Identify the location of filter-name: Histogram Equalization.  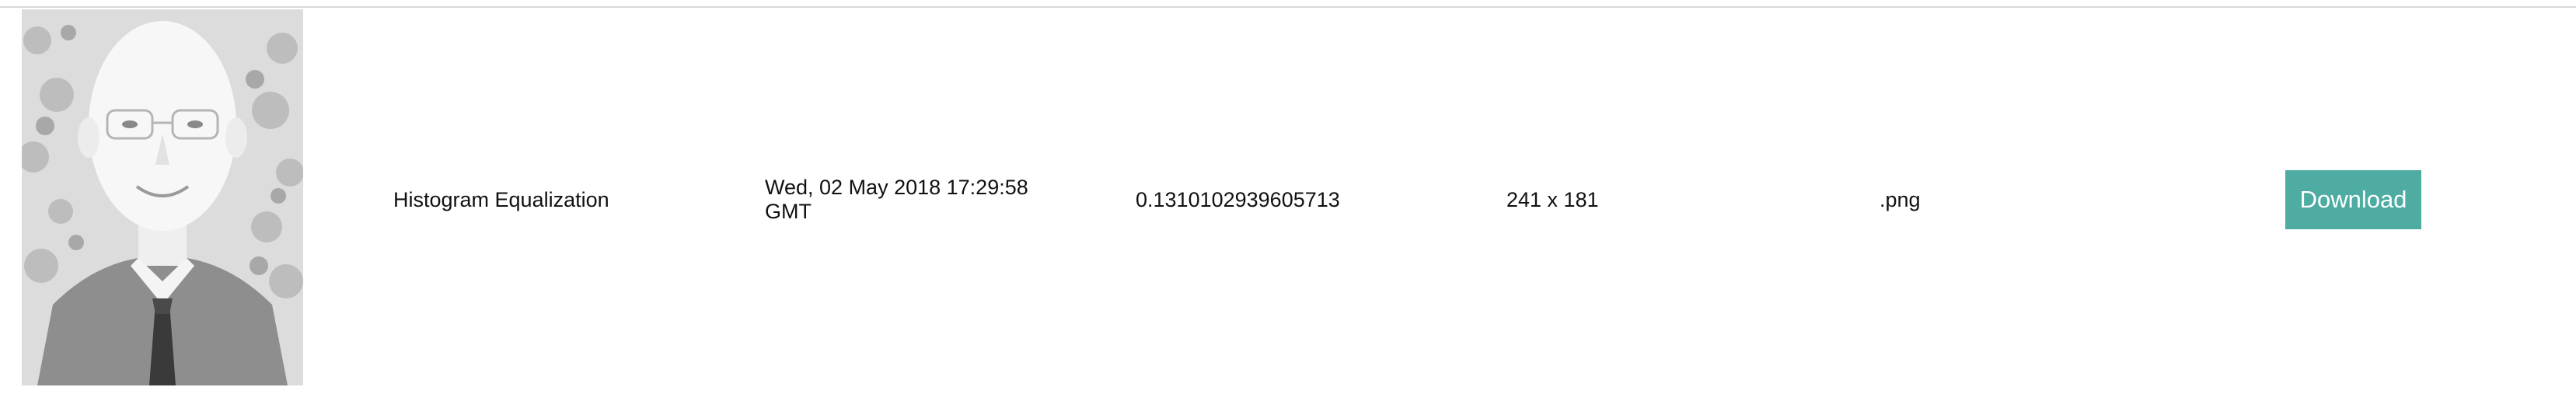
(501, 199).